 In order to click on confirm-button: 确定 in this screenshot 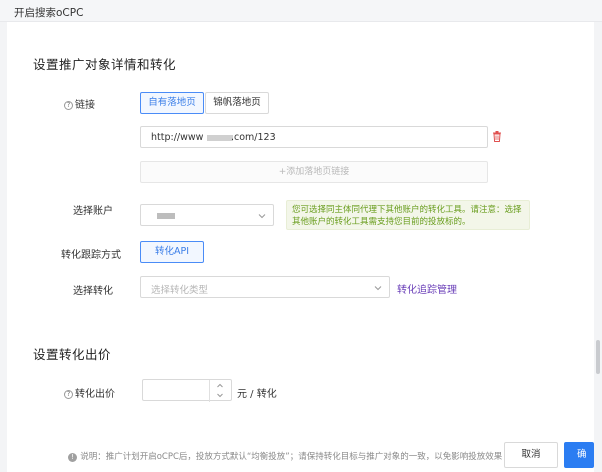, I will do `click(579, 455)`.